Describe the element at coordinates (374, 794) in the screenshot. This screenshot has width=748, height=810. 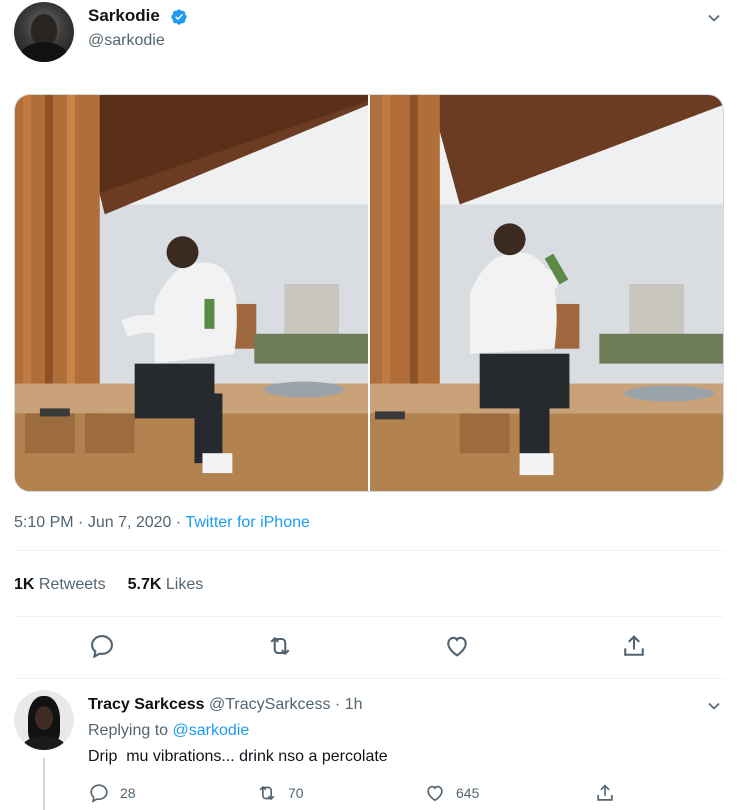
I see `reply-actions: 28 70 645` at that location.